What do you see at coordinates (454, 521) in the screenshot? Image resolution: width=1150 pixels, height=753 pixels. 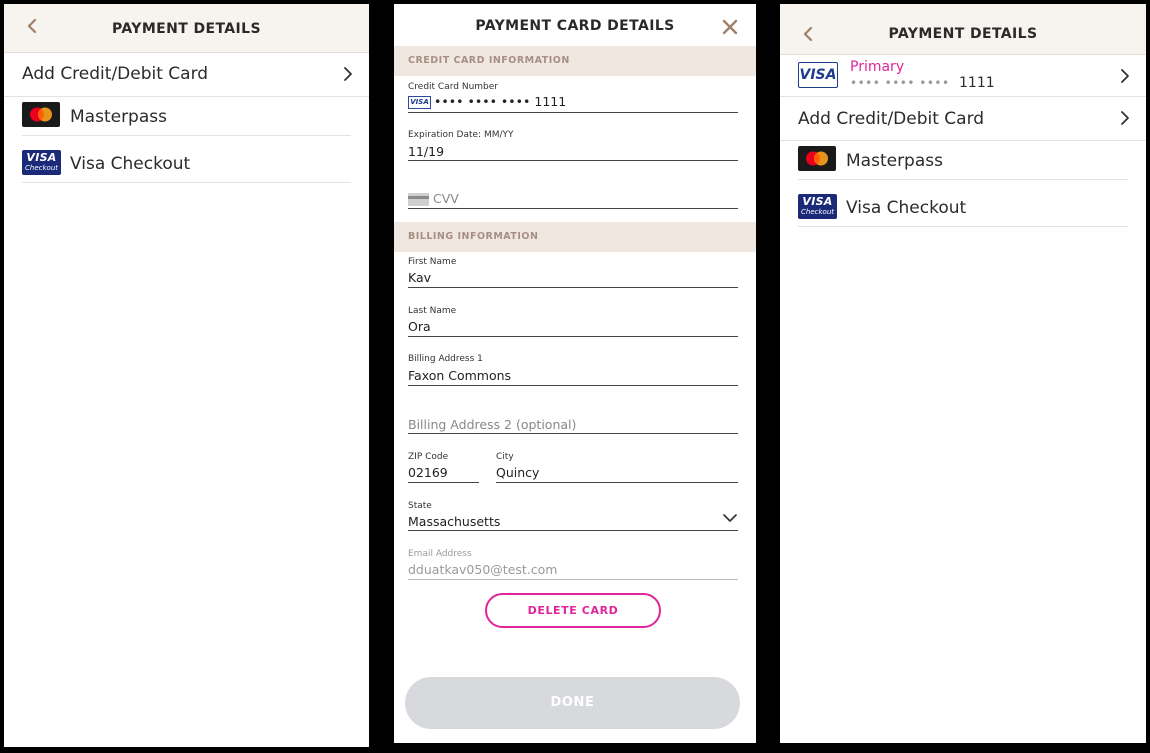 I see `field-value: Massachusetts` at bounding box center [454, 521].